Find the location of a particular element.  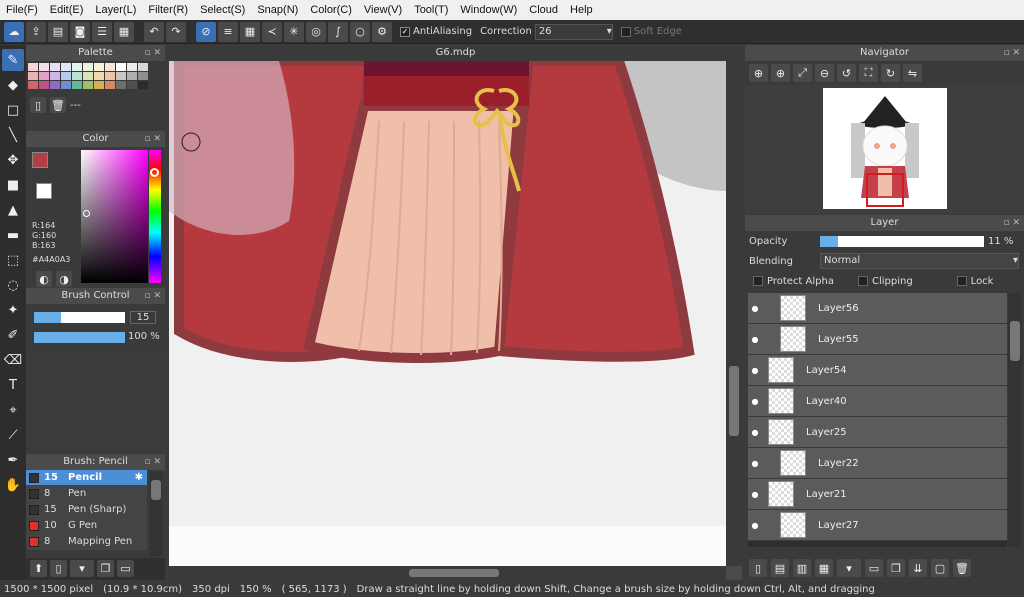

layer-row: ● Layer40 is located at coordinates (877, 401).